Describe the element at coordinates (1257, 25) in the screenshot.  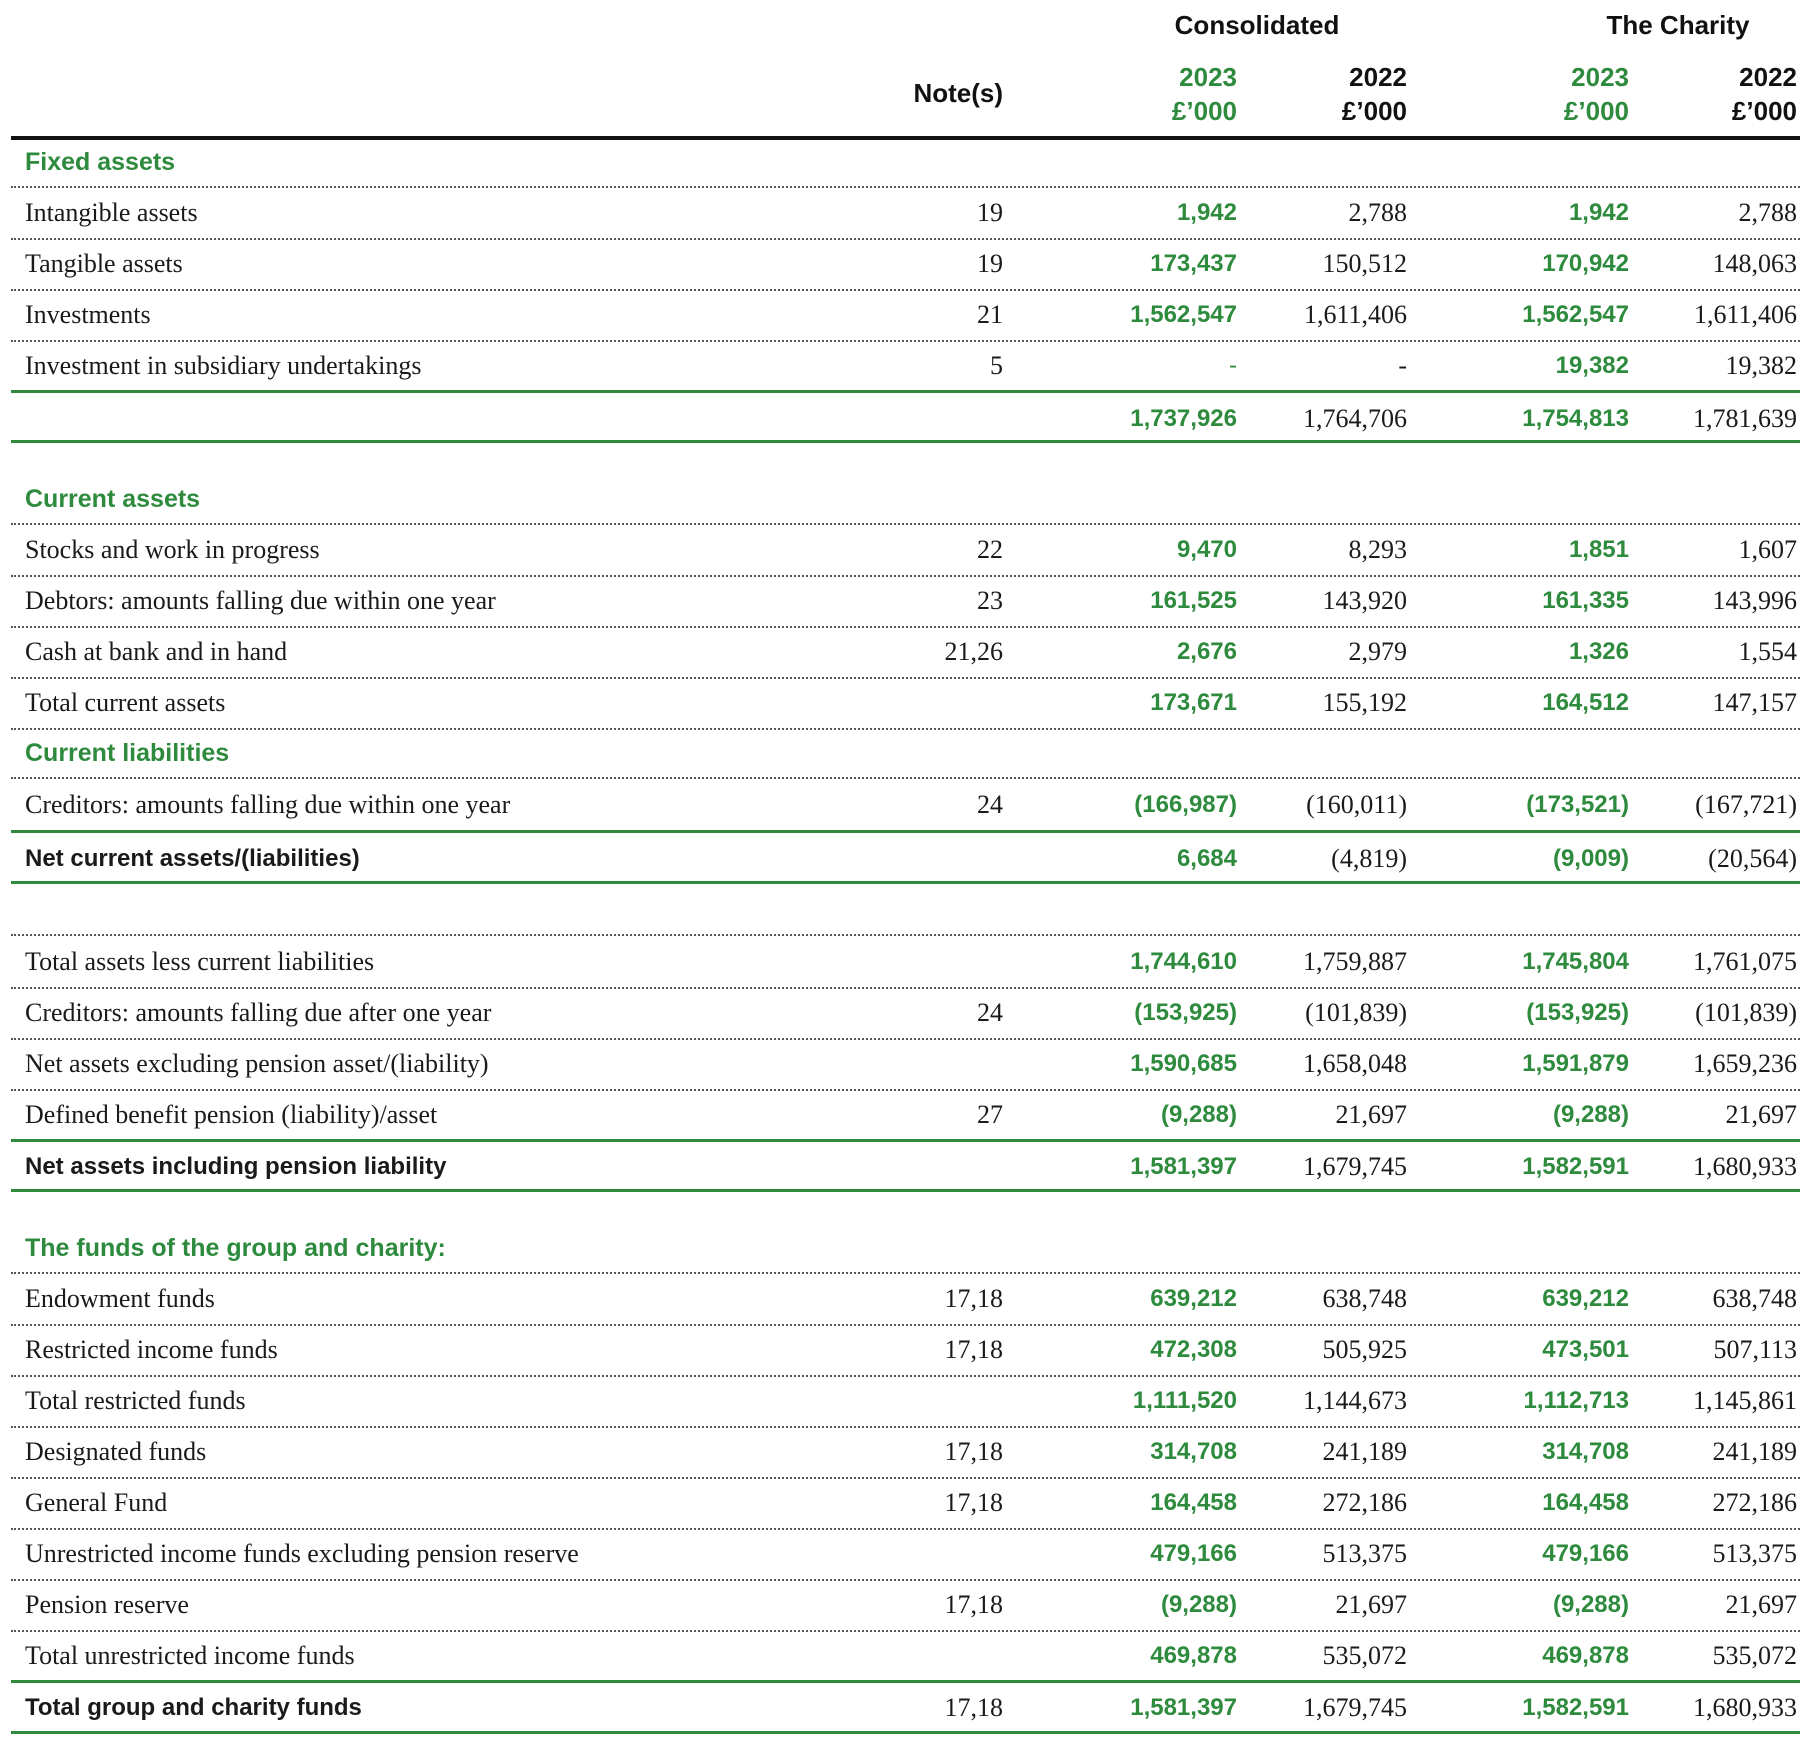
I see `consolidated-heading: Consolidated` at that location.